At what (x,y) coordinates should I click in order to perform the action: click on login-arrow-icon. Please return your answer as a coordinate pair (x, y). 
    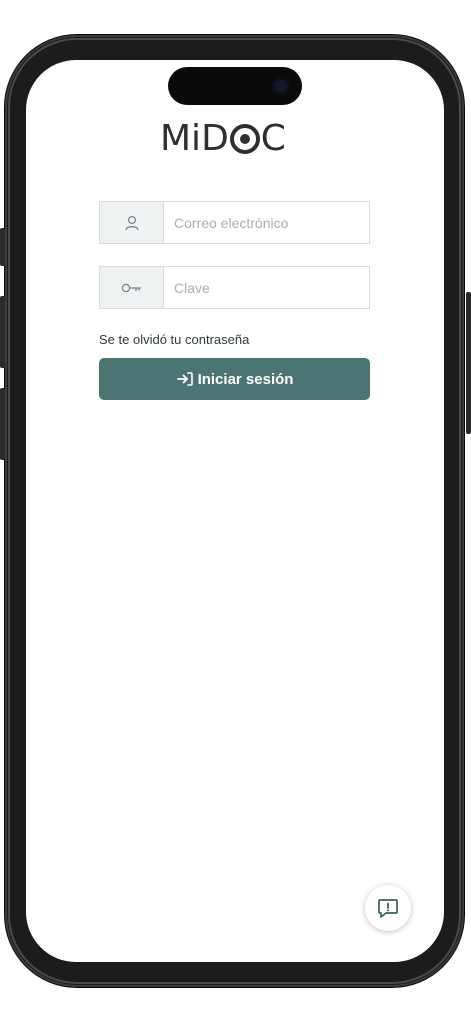
    Looking at the image, I should click on (184, 379).